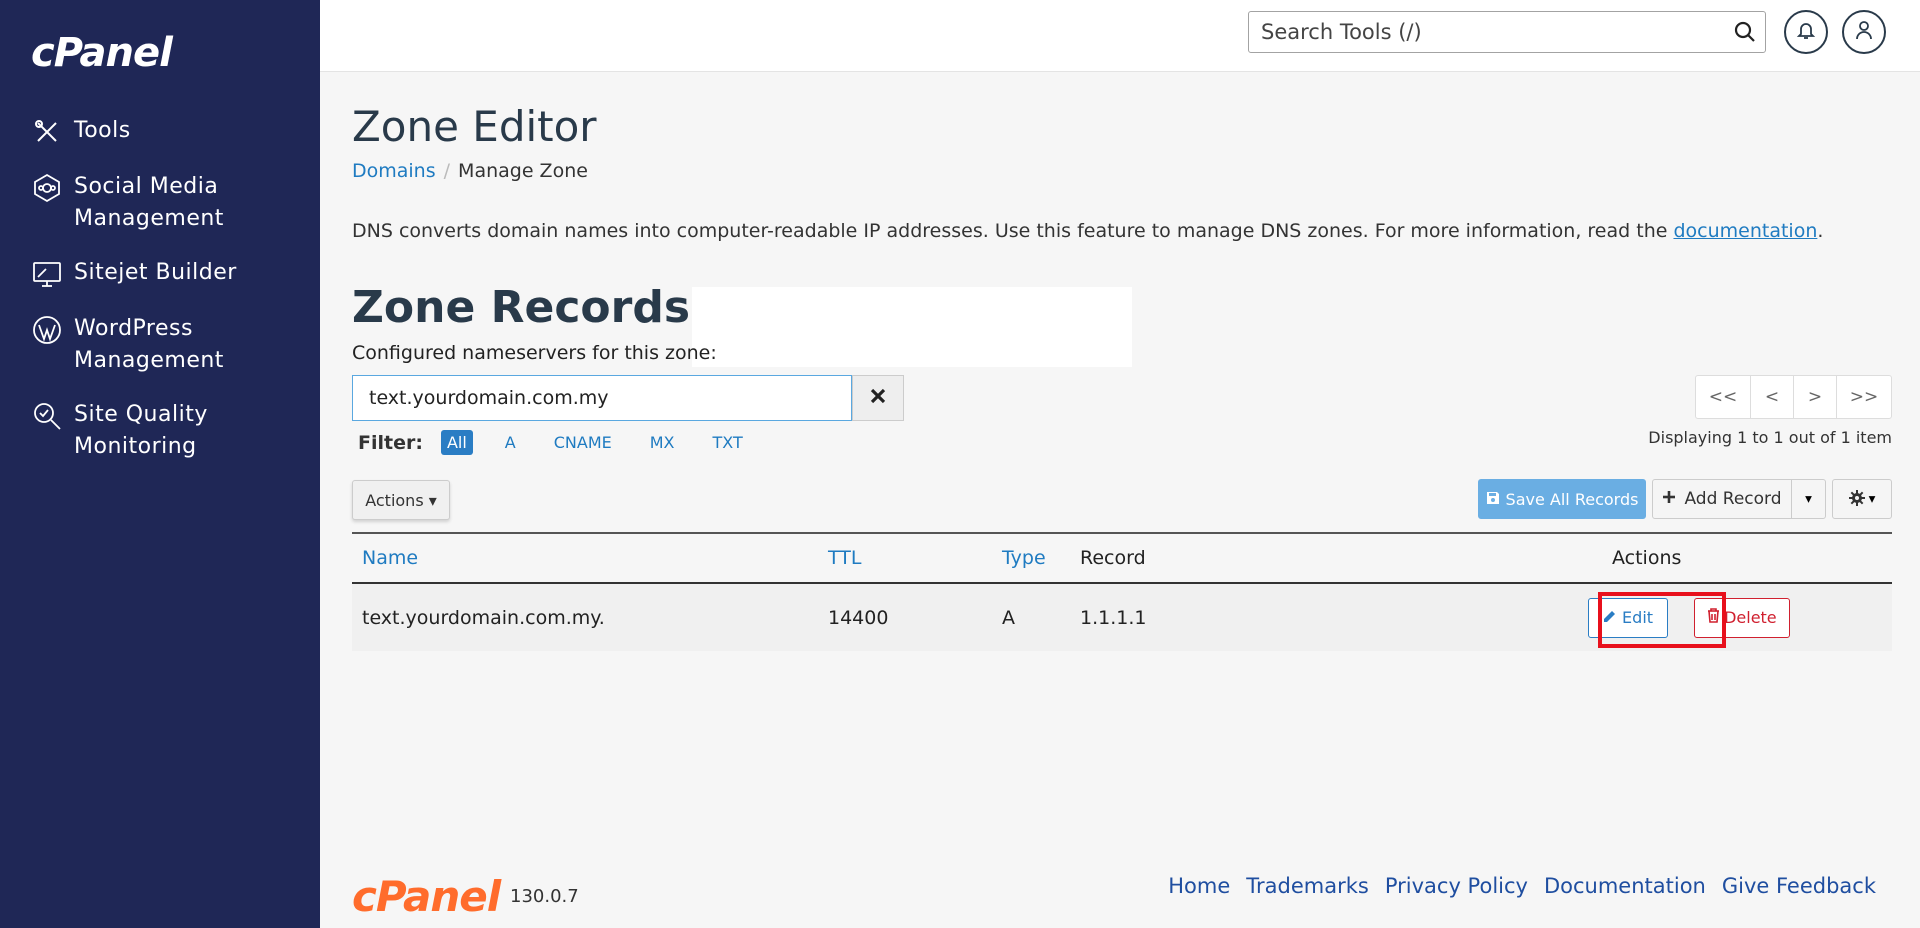  Describe the element at coordinates (47, 416) in the screenshot. I see `site-quality-icon` at that location.